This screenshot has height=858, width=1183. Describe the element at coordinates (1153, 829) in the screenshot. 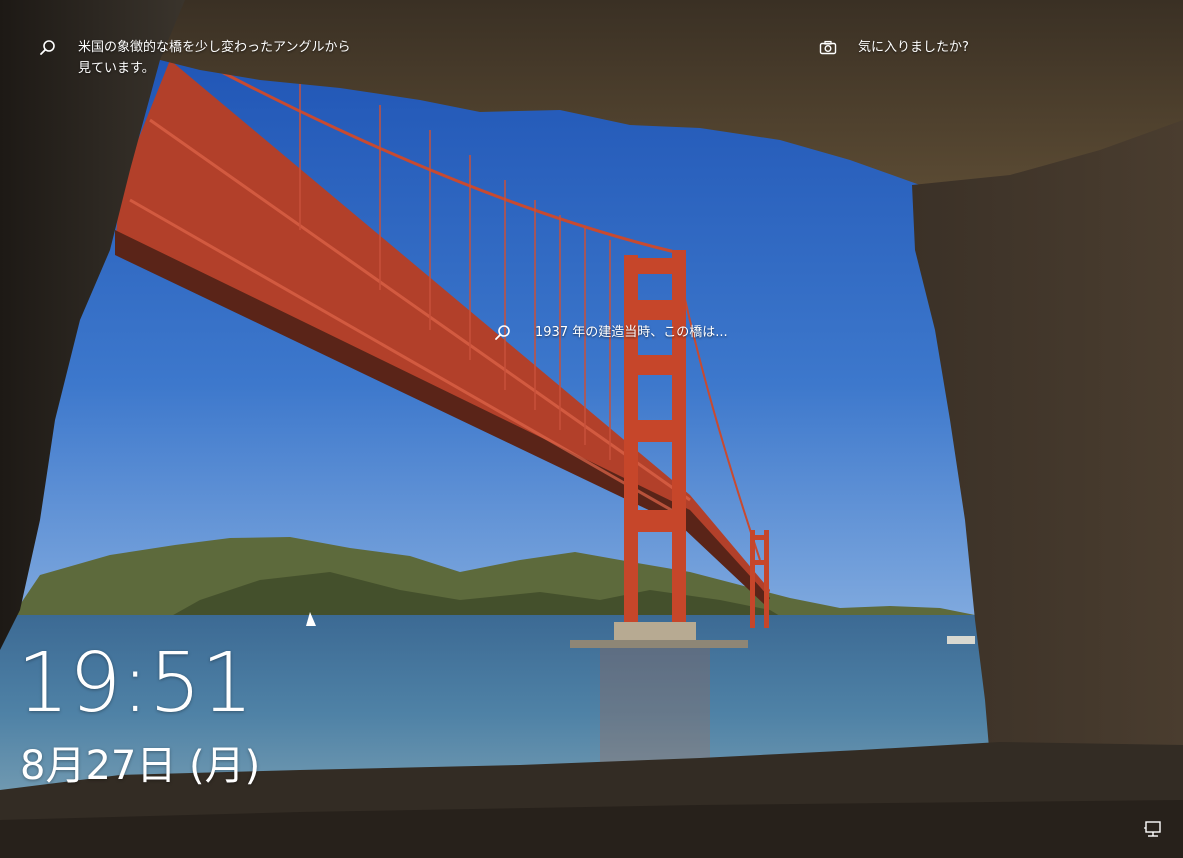

I see `network-icon` at that location.